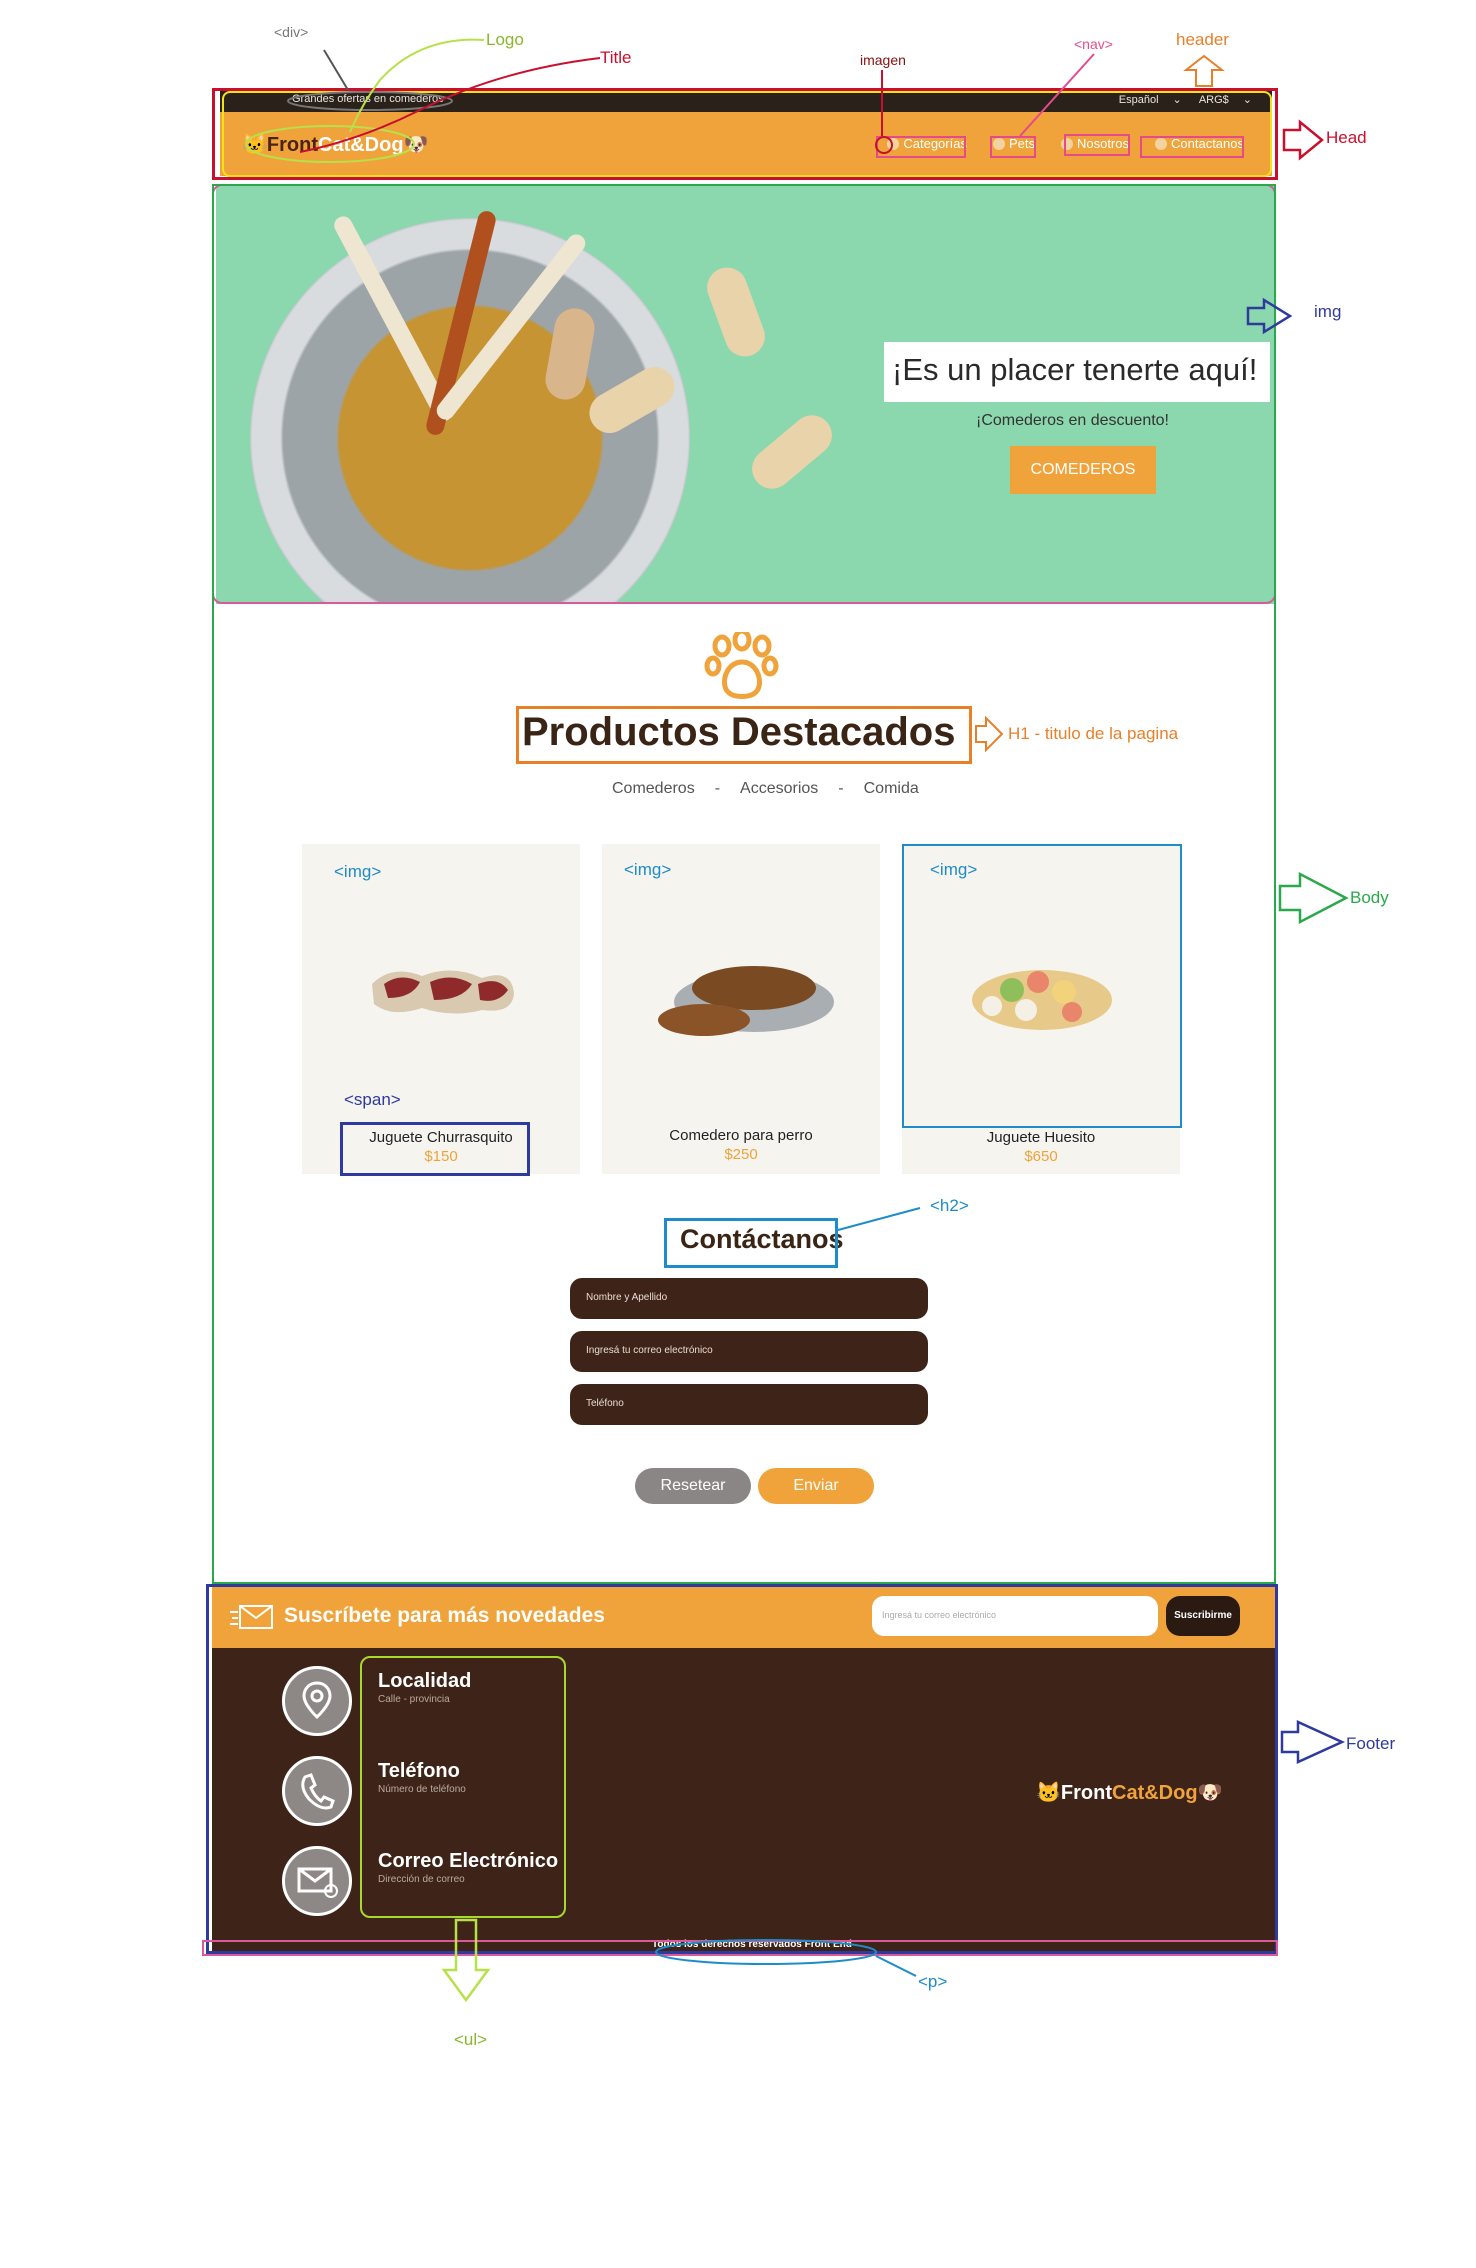 The width and height of the screenshot is (1476, 2268). What do you see at coordinates (779, 788) in the screenshot?
I see `filter-accesorios: Accesorios` at bounding box center [779, 788].